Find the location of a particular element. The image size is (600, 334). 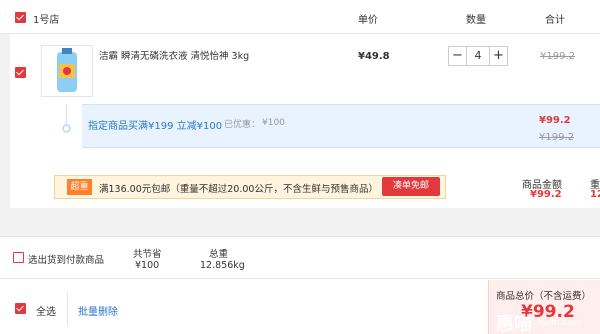

promo-original-price: ¥199.2 is located at coordinates (556, 137).